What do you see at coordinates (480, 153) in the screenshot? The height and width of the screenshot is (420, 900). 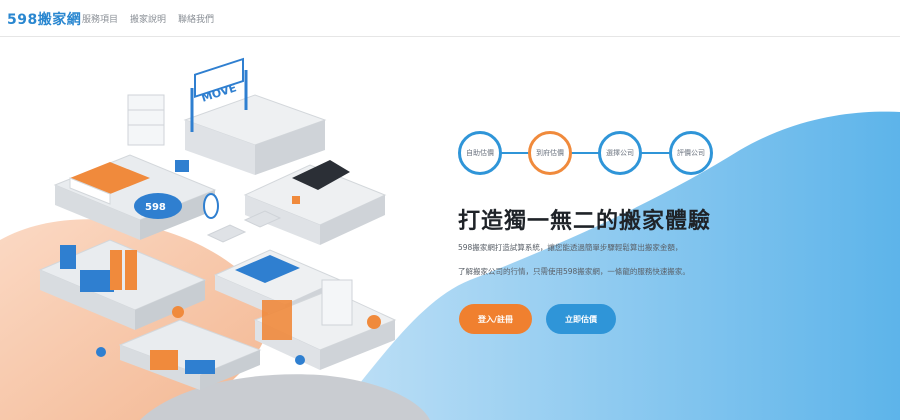 I see `step-self-quote: 自助估價` at bounding box center [480, 153].